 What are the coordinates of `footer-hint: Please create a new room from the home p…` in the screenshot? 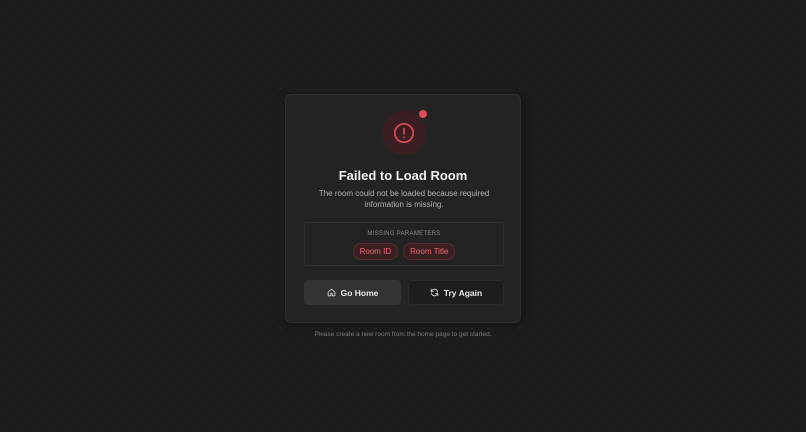 It's located at (403, 334).